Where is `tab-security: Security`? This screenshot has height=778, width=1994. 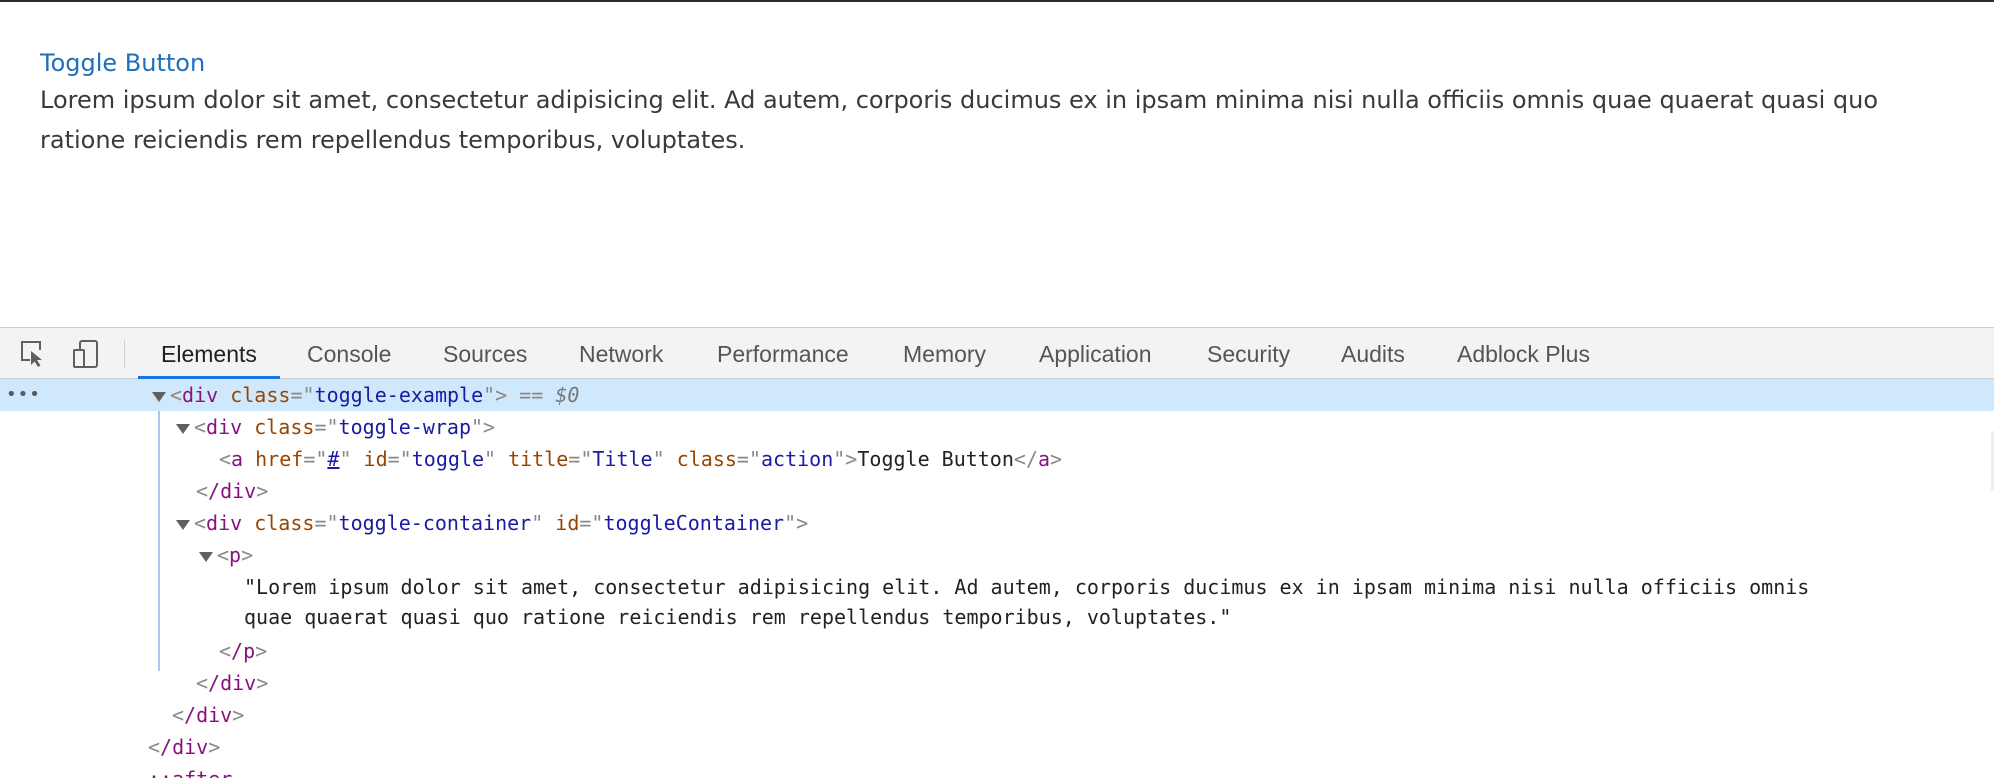 tab-security: Security is located at coordinates (1248, 353).